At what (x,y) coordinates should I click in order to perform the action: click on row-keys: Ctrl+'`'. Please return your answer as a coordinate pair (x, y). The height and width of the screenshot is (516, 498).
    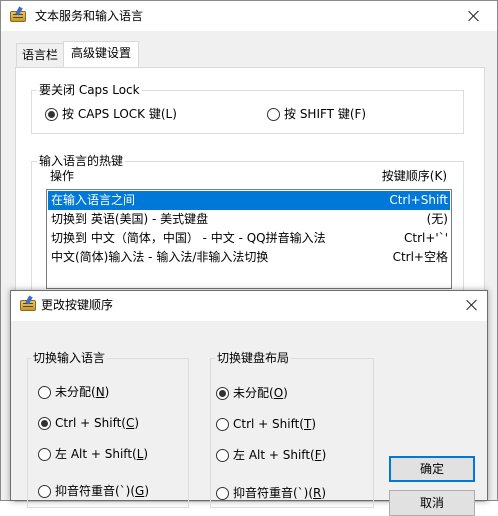
    Looking at the image, I should click on (425, 238).